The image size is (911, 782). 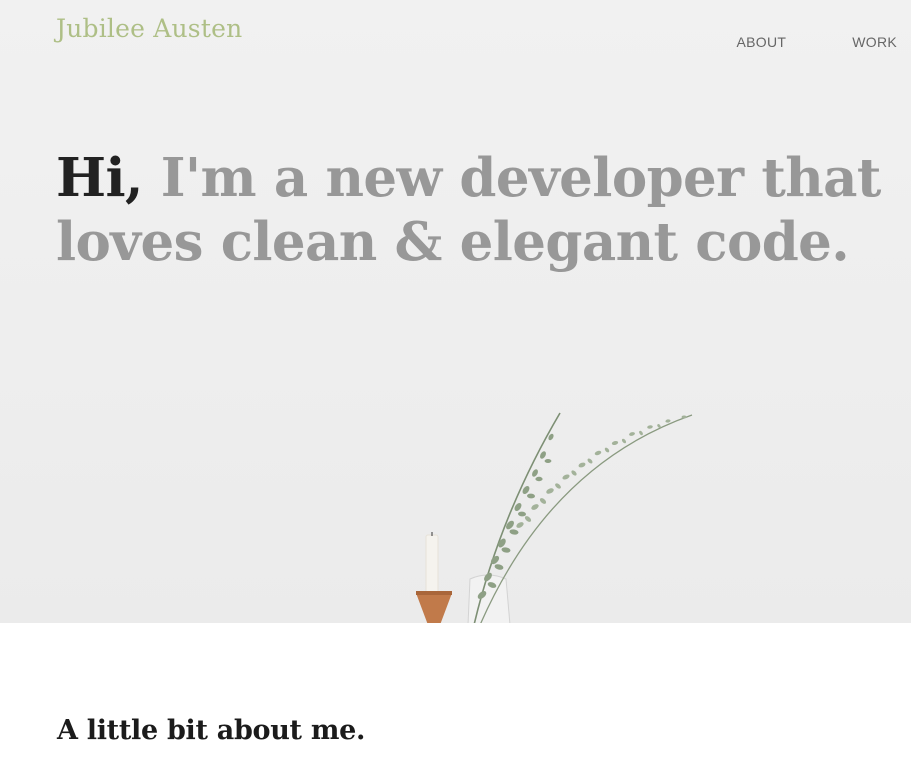 What do you see at coordinates (874, 42) in the screenshot?
I see `nav-link-work: WORK` at bounding box center [874, 42].